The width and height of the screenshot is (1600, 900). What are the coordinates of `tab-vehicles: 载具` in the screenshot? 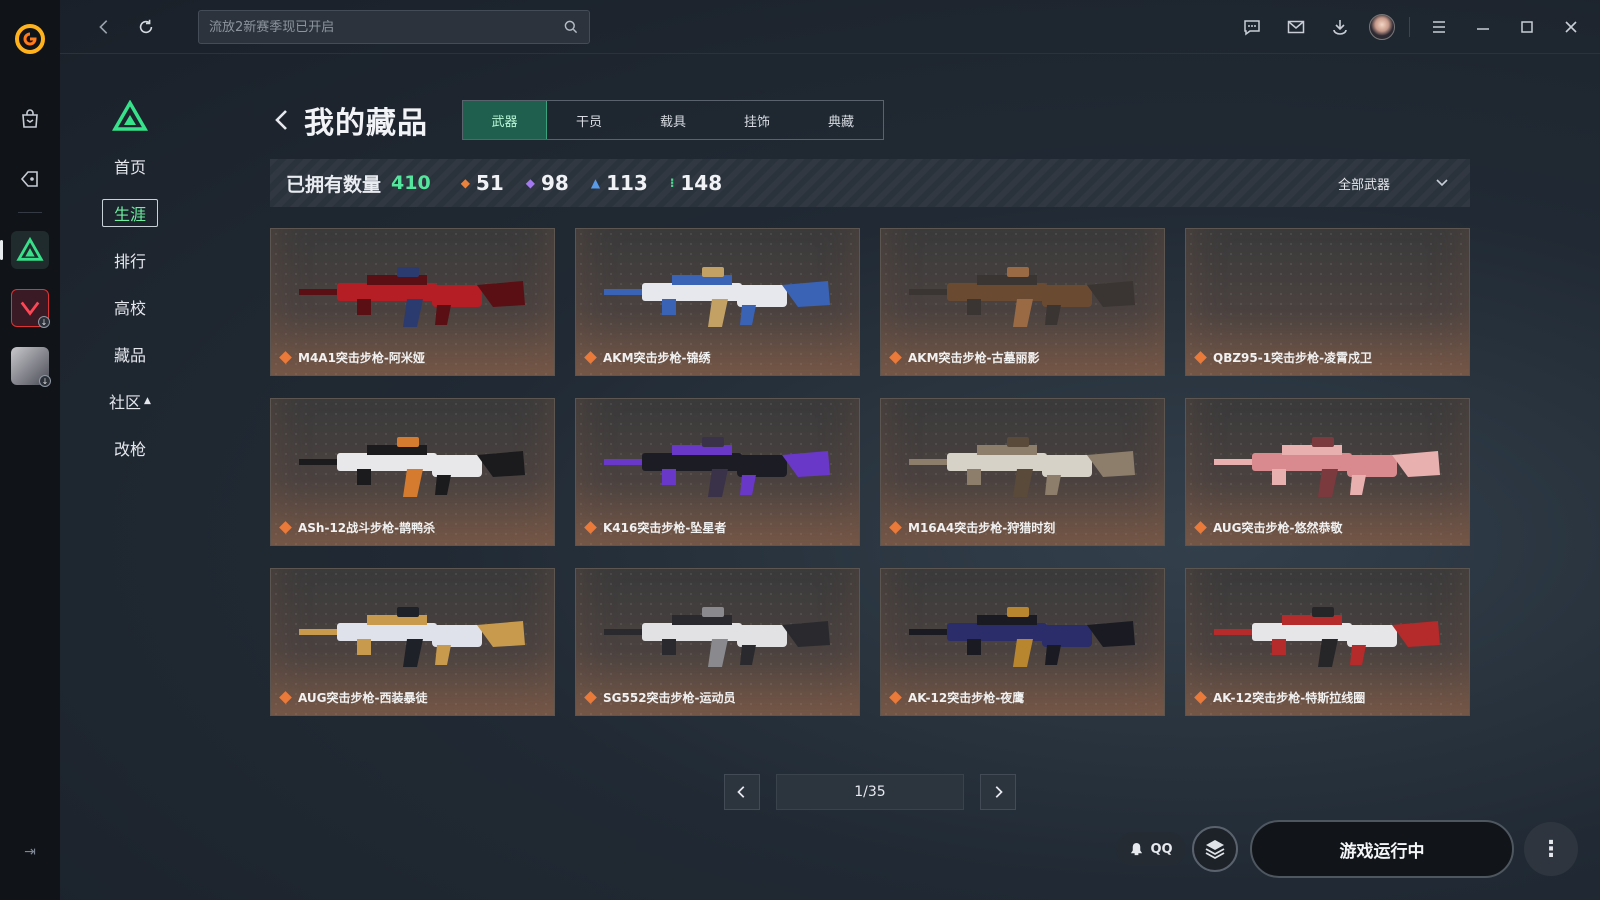 It's located at (673, 120).